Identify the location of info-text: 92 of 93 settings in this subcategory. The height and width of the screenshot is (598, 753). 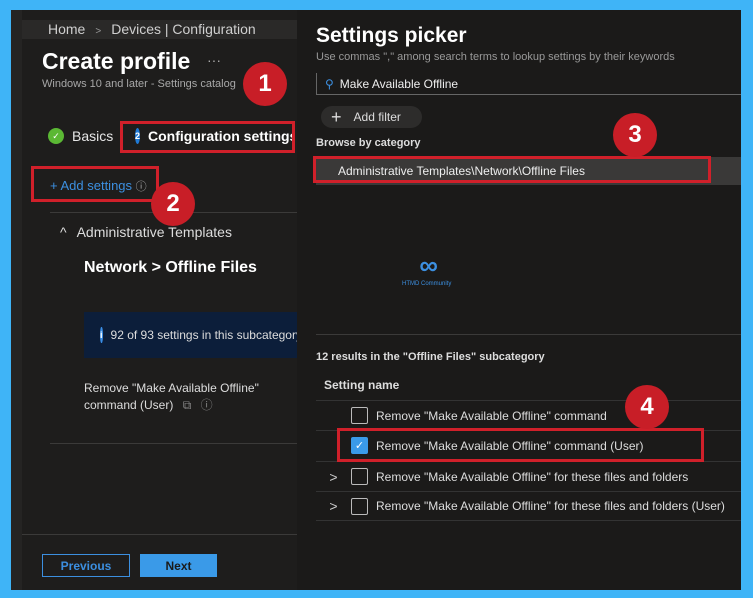
(203, 335).